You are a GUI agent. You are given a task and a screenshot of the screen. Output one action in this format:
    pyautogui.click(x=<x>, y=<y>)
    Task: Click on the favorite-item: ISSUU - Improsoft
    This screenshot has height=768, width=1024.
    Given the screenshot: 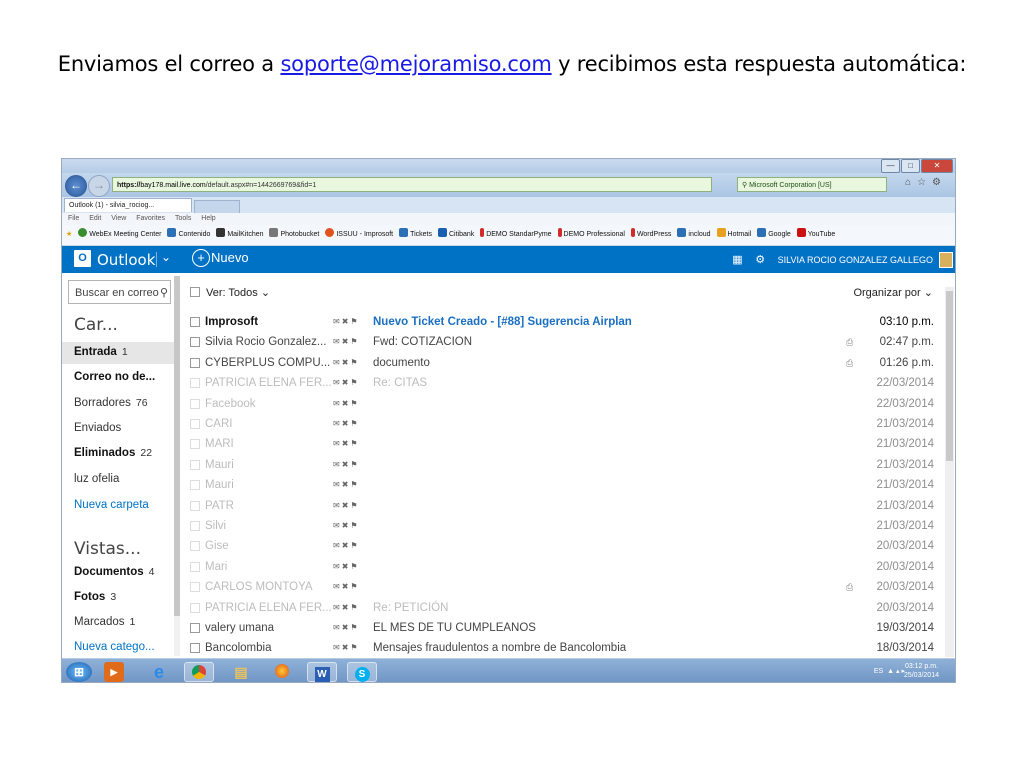 What is the action you would take?
    pyautogui.click(x=359, y=235)
    